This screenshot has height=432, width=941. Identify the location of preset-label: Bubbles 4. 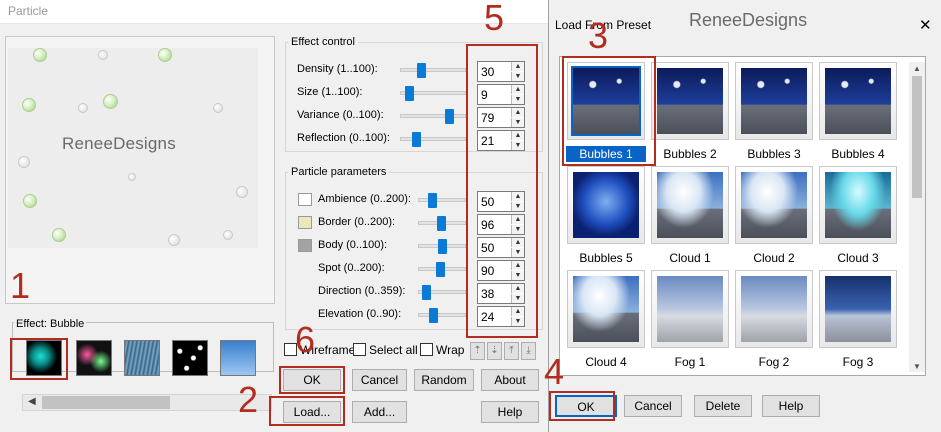
(858, 154).